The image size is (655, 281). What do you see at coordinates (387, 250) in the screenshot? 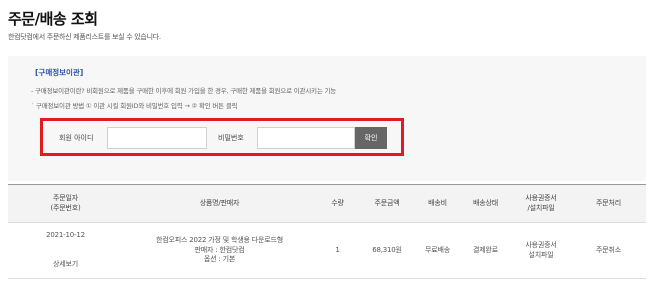
I see `amount-cell: 68,310원` at bounding box center [387, 250].